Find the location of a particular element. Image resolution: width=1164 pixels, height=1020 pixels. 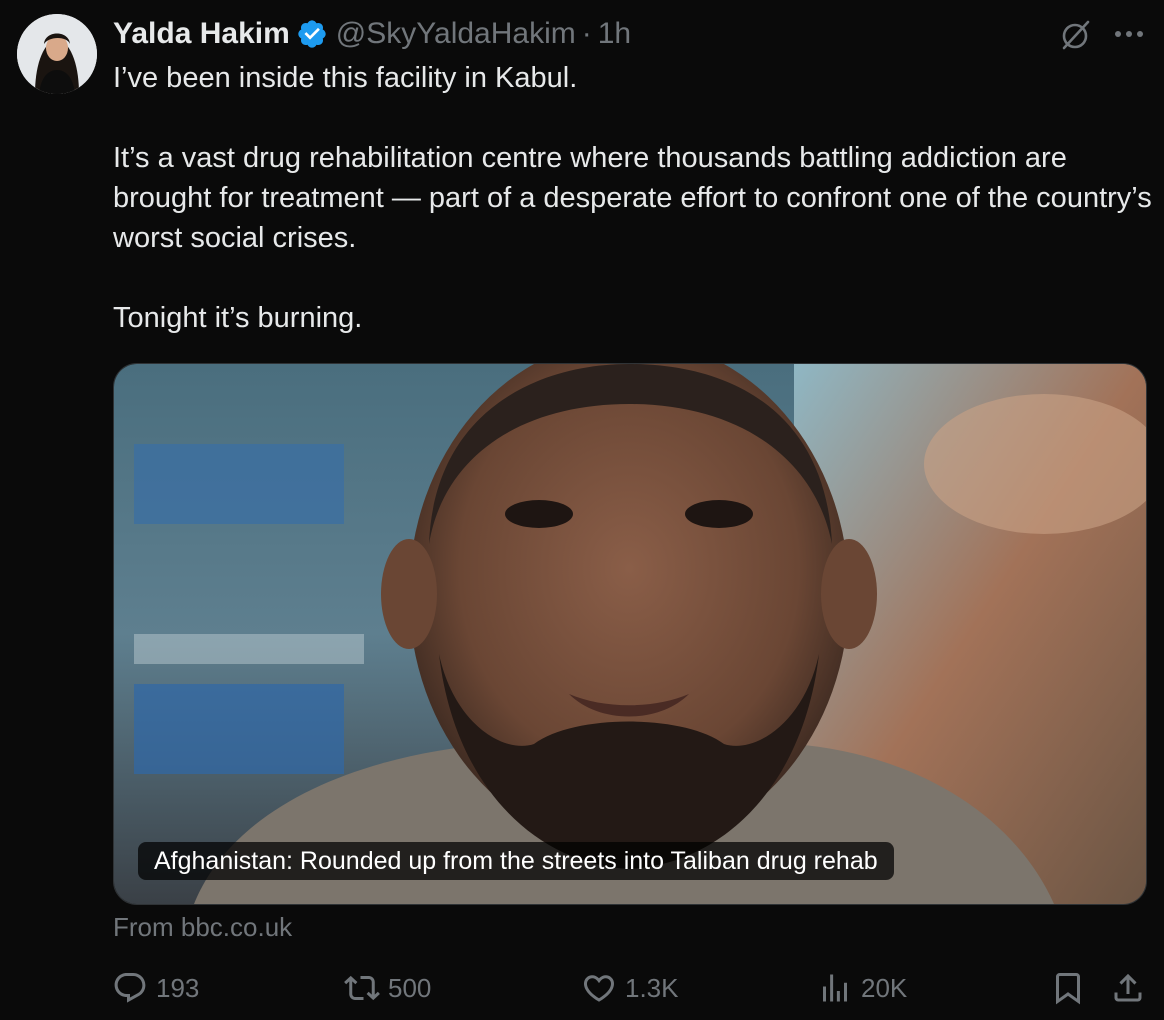

views-count: 20K is located at coordinates (884, 987).